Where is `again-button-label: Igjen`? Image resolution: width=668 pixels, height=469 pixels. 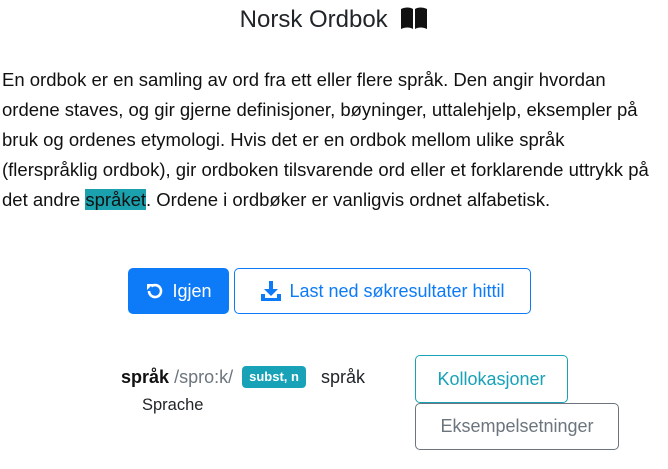 again-button-label: Igjen is located at coordinates (192, 290).